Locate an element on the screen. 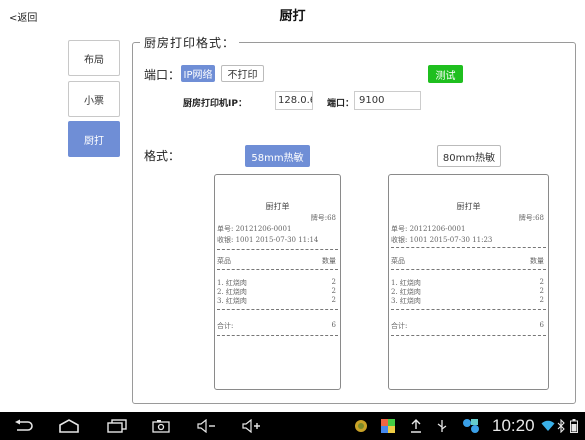 Image resolution: width=585 pixels, height=440 pixels. printer-ip-field: 128.0.66.249 is located at coordinates (294, 100).